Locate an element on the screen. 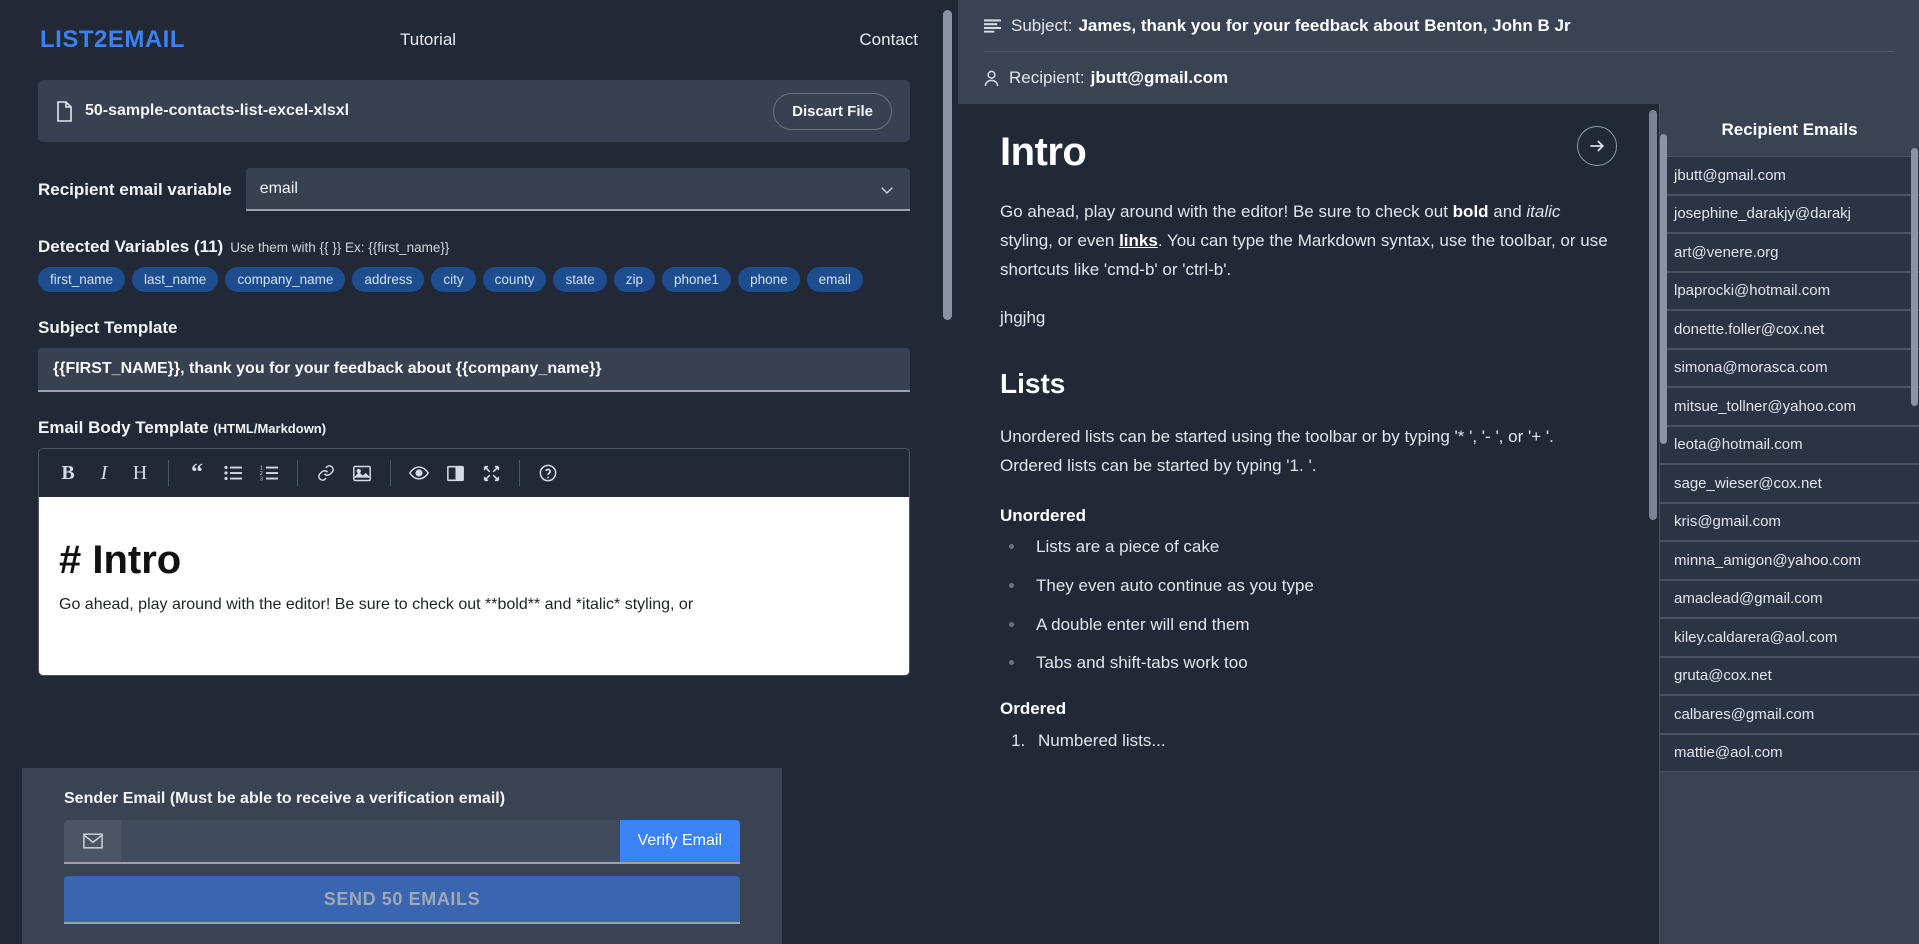 The height and width of the screenshot is (944, 1919). variable-chip: first_name is located at coordinates (82, 279).